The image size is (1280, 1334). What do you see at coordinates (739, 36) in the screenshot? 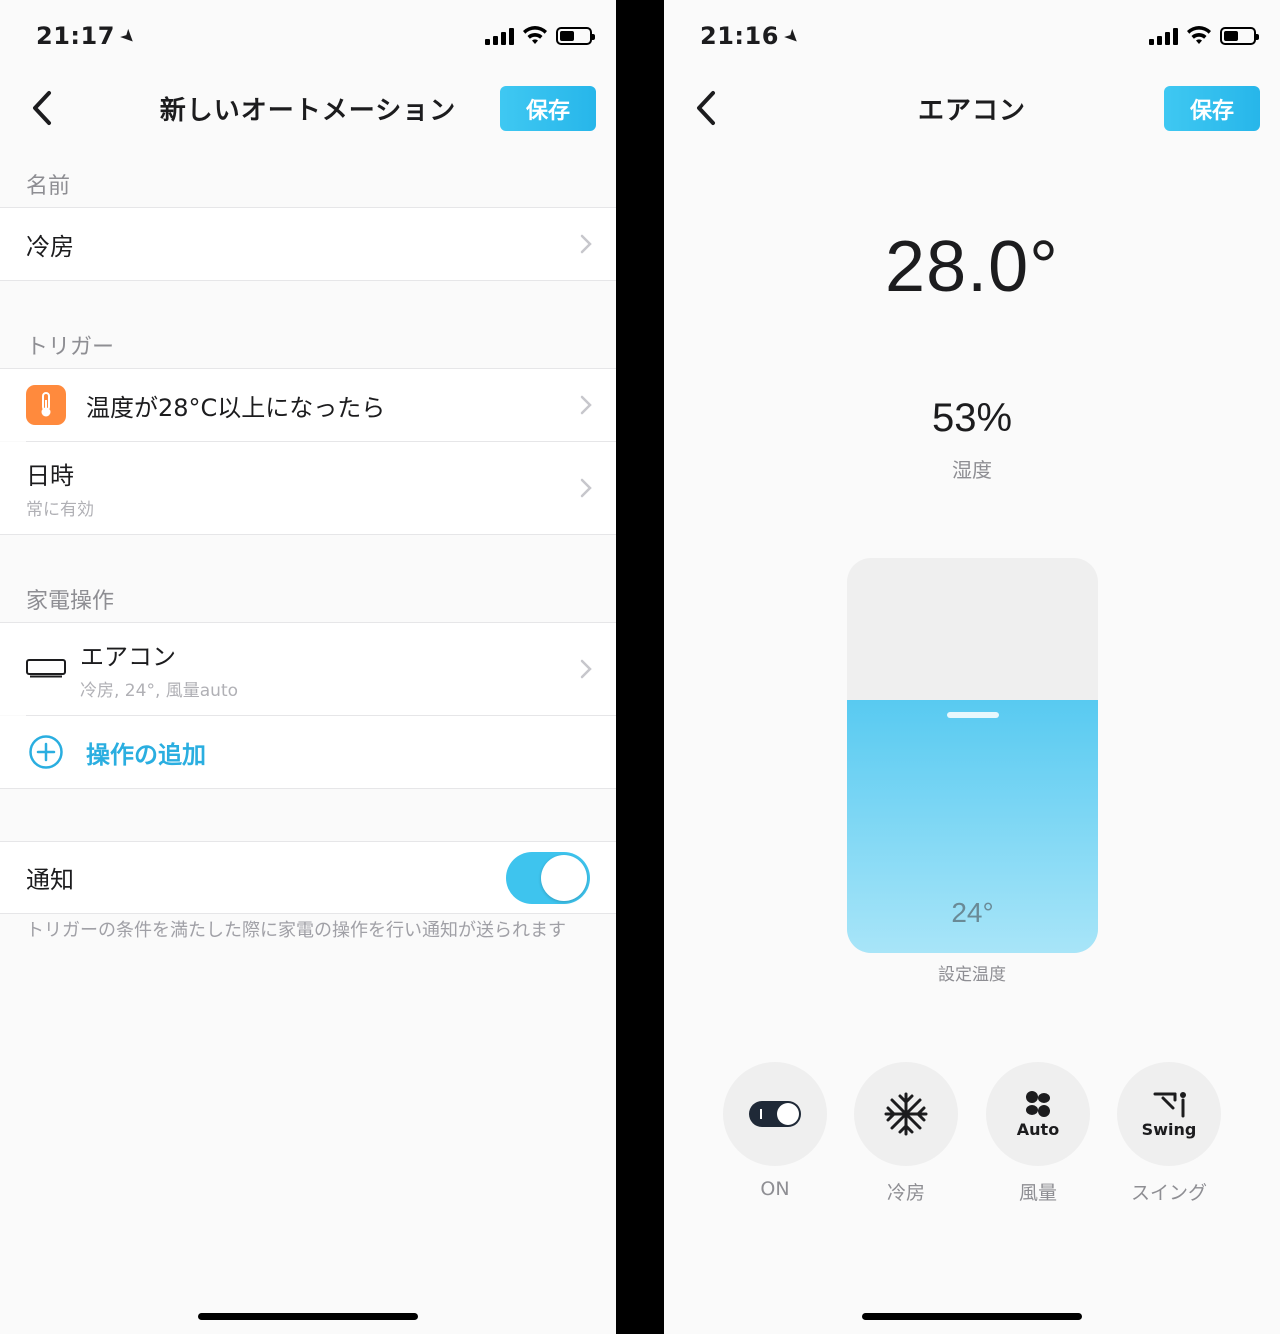
I see `status-time-text: 21:16` at bounding box center [739, 36].